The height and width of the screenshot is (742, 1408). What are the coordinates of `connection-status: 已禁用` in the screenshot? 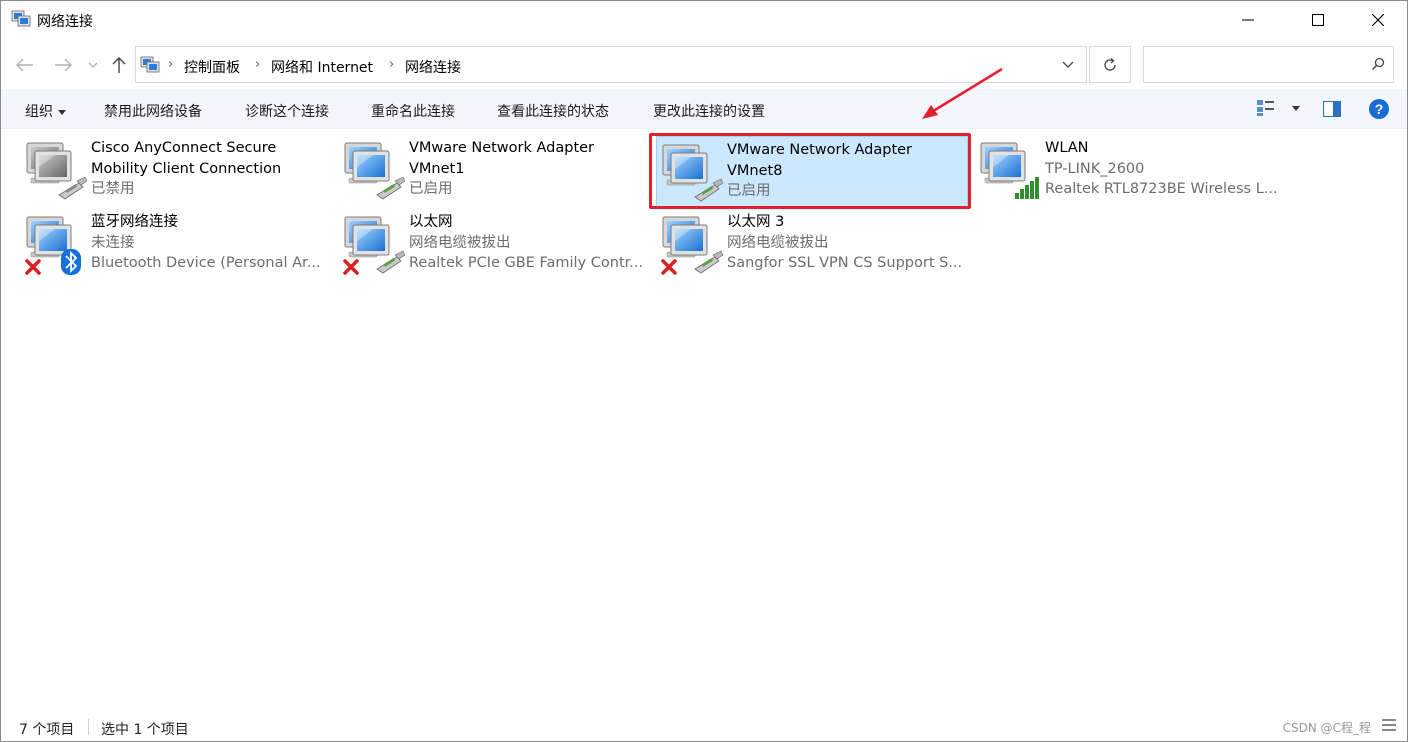 It's located at (113, 189).